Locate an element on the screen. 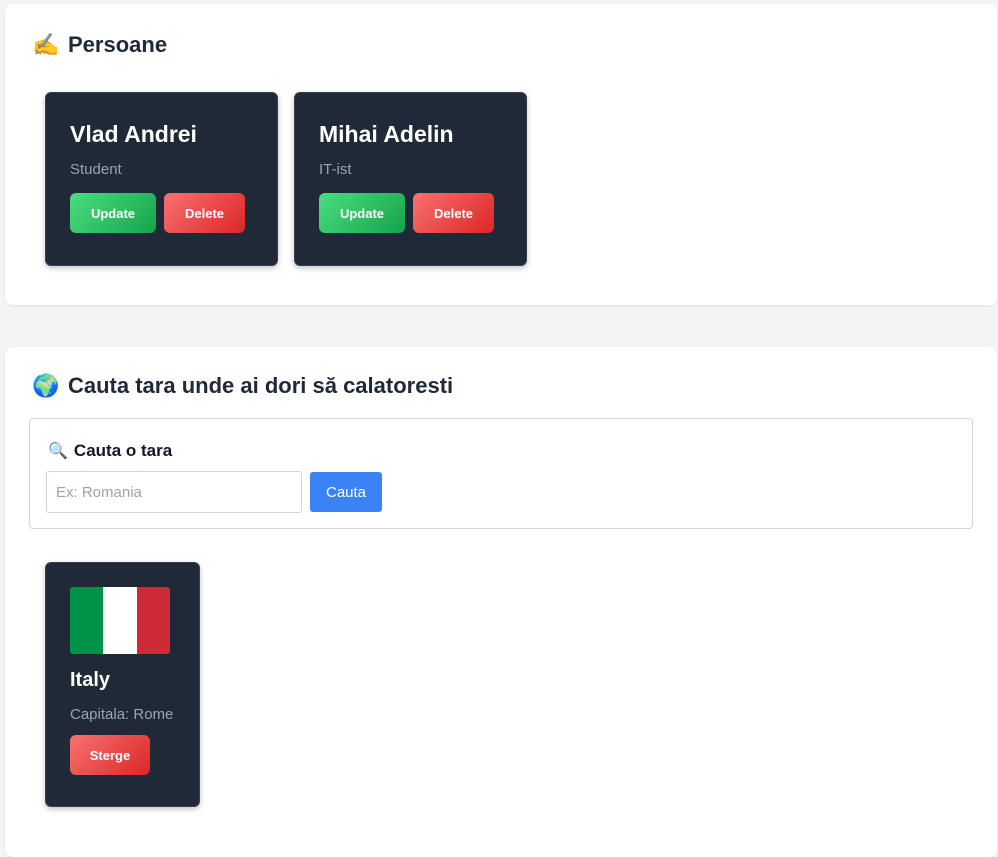 The width and height of the screenshot is (998, 857). countries-title: 🌍 Cauta tara unde ai dori să calatoresti is located at coordinates (242, 386).